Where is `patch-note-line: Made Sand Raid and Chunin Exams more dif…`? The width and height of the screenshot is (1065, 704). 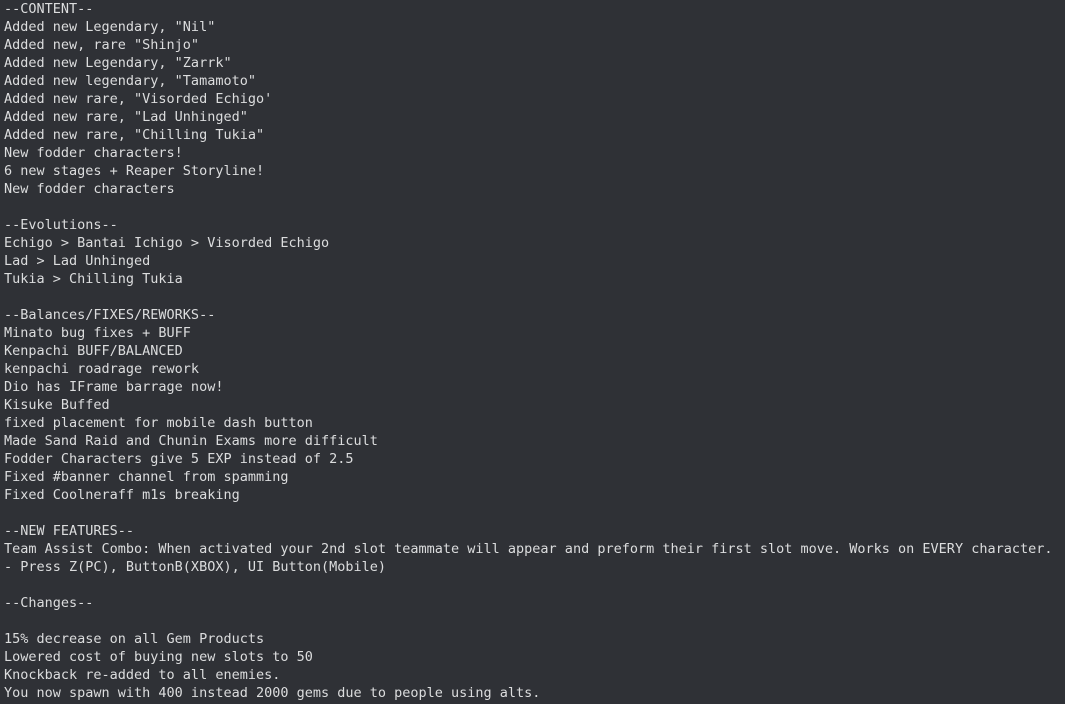 patch-note-line: Made Sand Raid and Chunin Exams more dif… is located at coordinates (191, 441).